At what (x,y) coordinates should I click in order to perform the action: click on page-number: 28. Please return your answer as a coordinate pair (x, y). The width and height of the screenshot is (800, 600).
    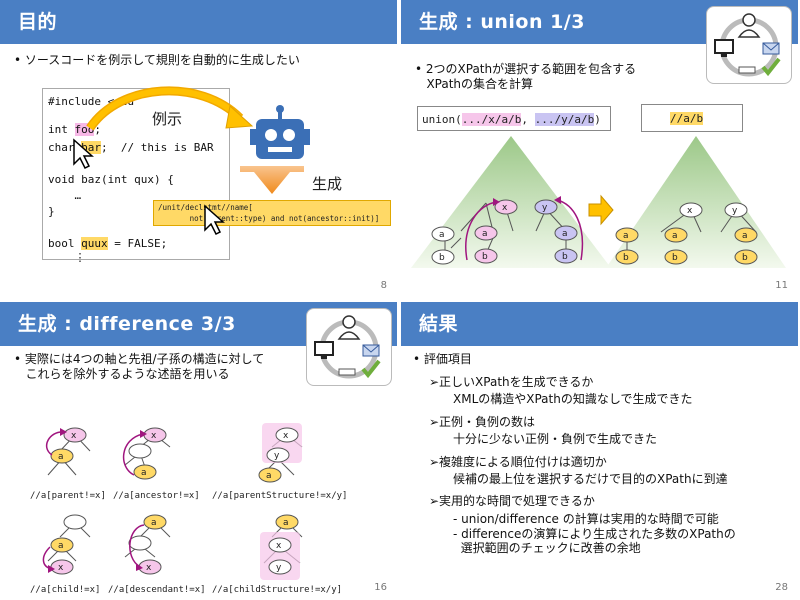
    Looking at the image, I should click on (781, 587).